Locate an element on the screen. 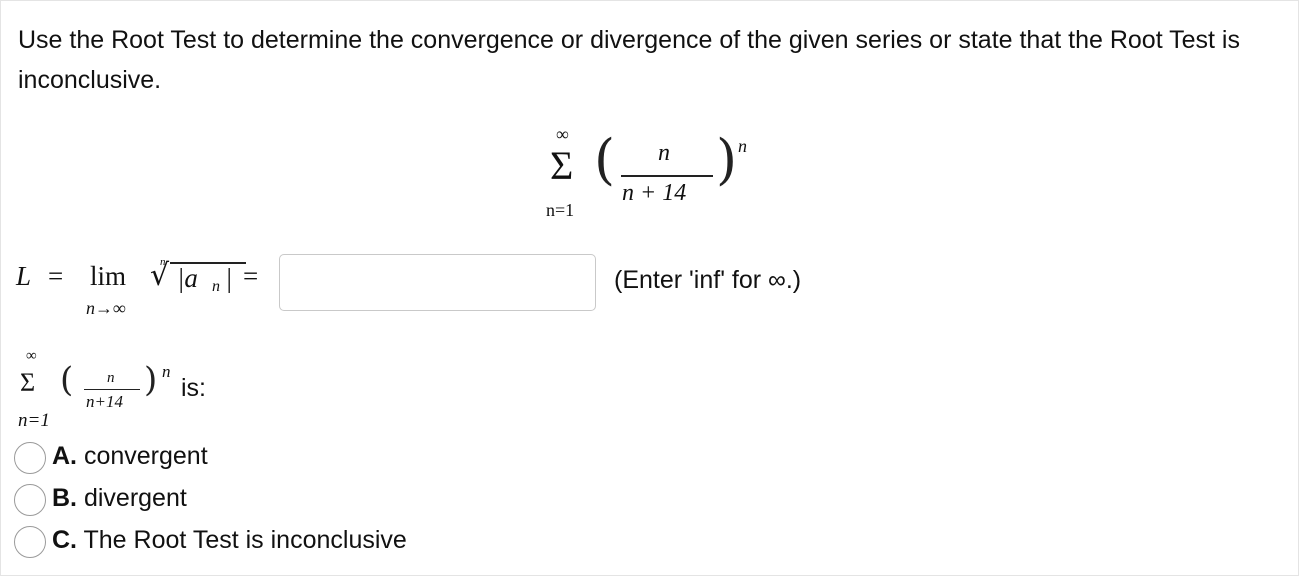 Image resolution: width=1304 pixels, height=578 pixels. radio-c is located at coordinates (30, 542).